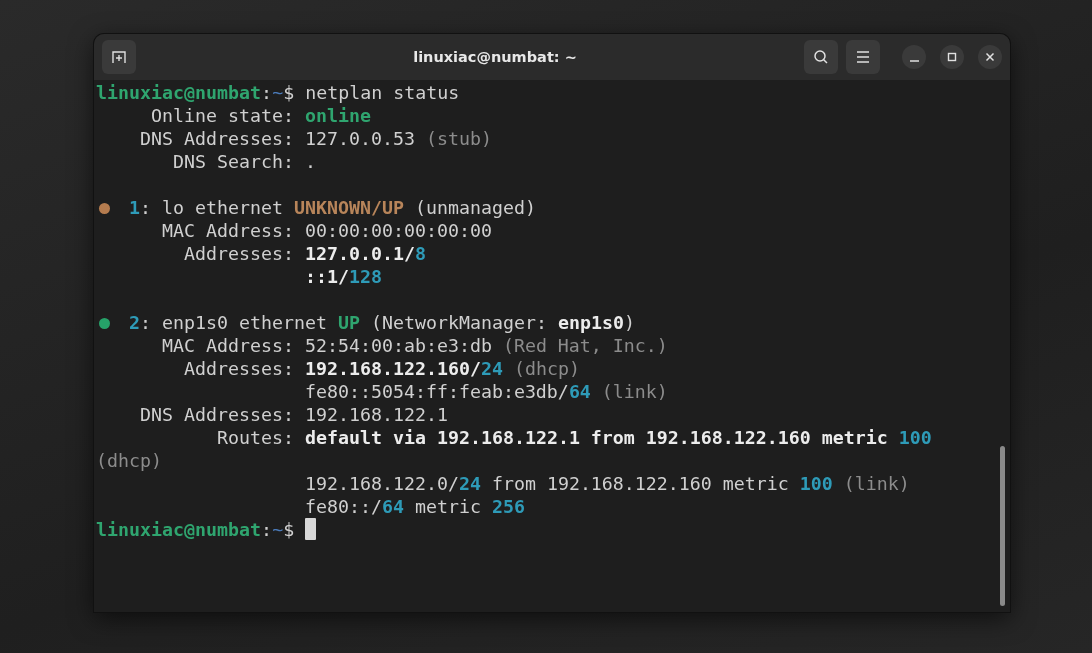 Image resolution: width=1092 pixels, height=653 pixels. I want to click on terminal-line: Addresses: 192.168.122.160/24 (dhcp), so click(381, 368).